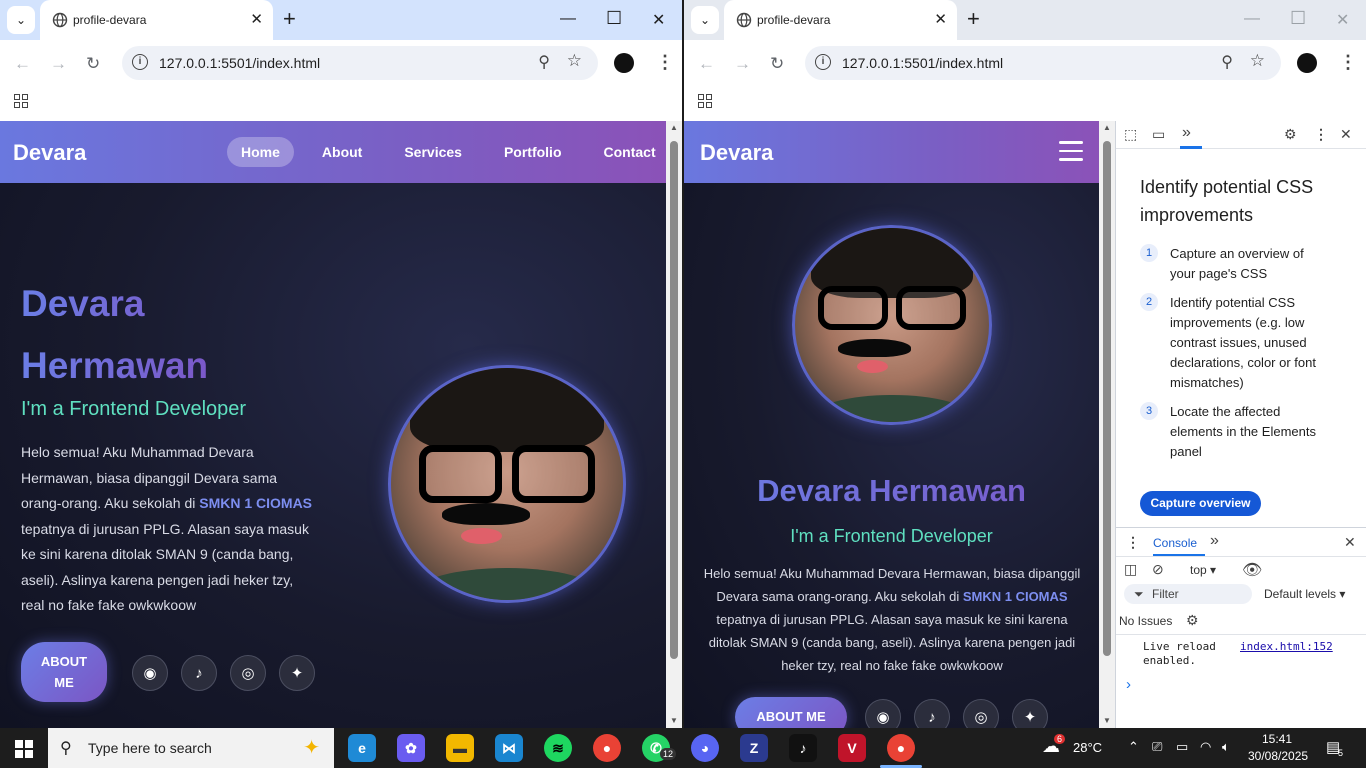 Image resolution: width=1366 pixels, height=768 pixels. What do you see at coordinates (1158, 134) in the screenshot?
I see `device-toolbar-icon: ▭` at bounding box center [1158, 134].